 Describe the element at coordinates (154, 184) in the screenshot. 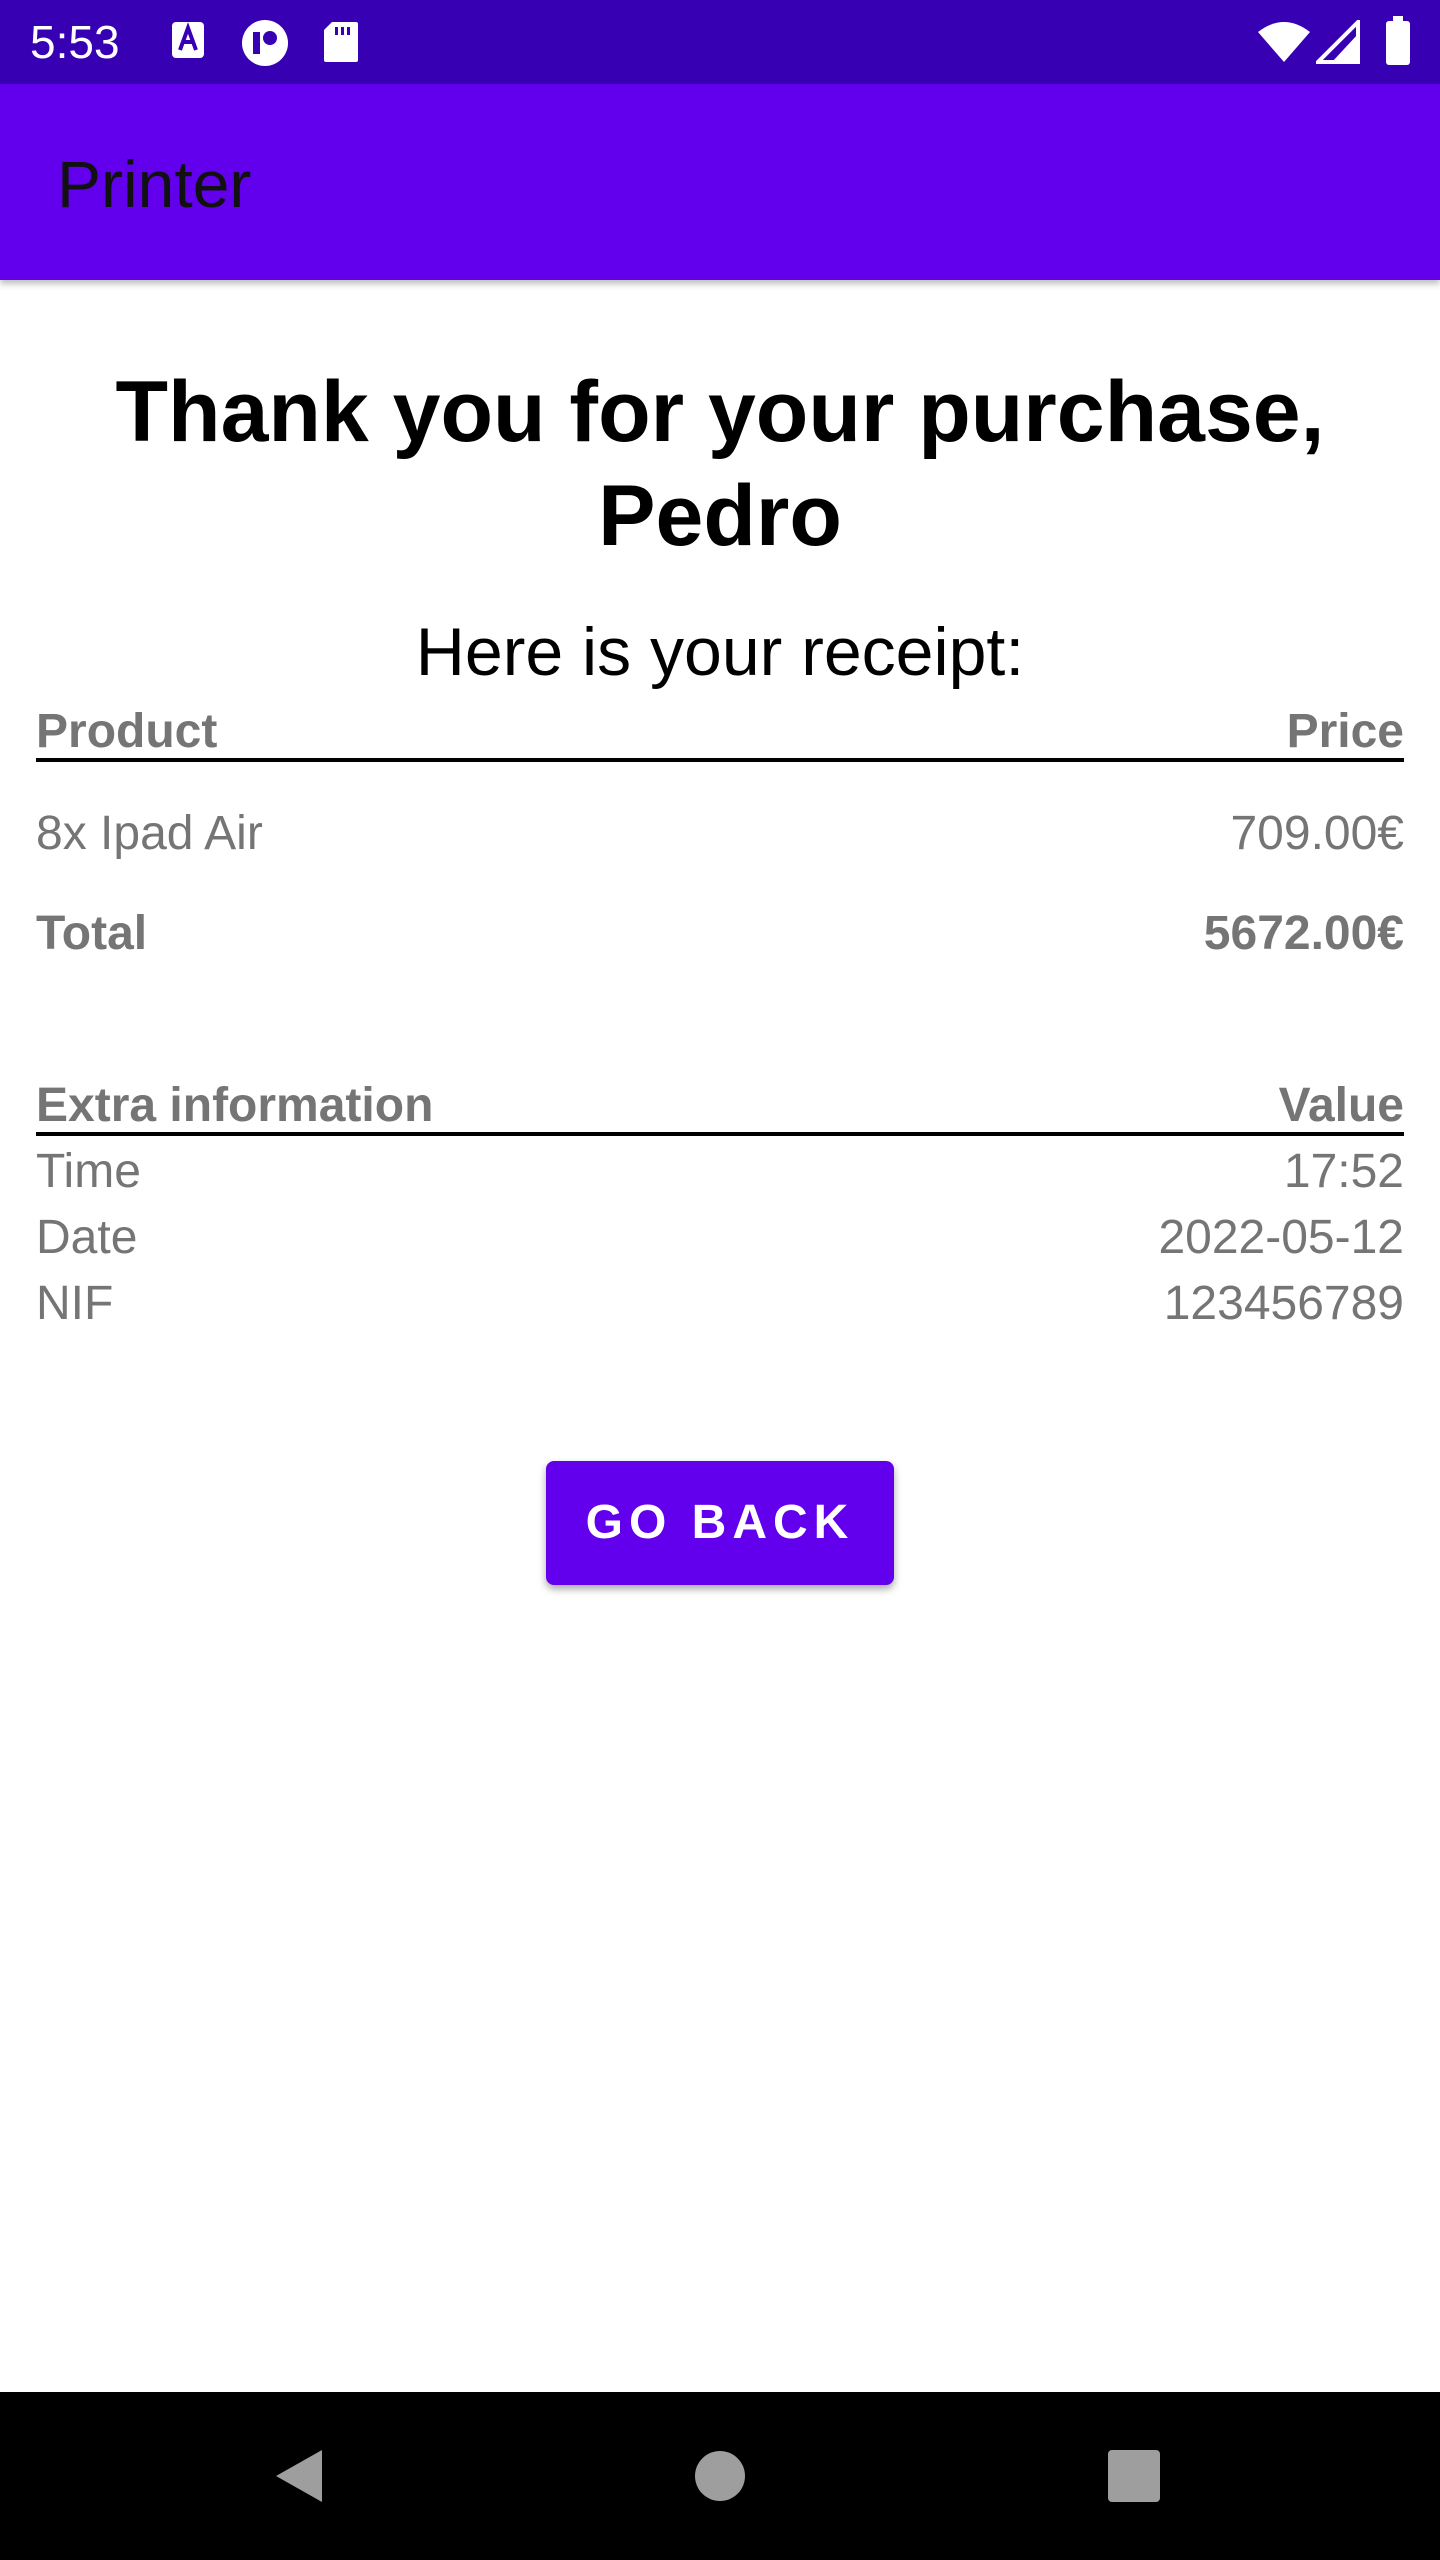

I see `app-title: Printer` at that location.